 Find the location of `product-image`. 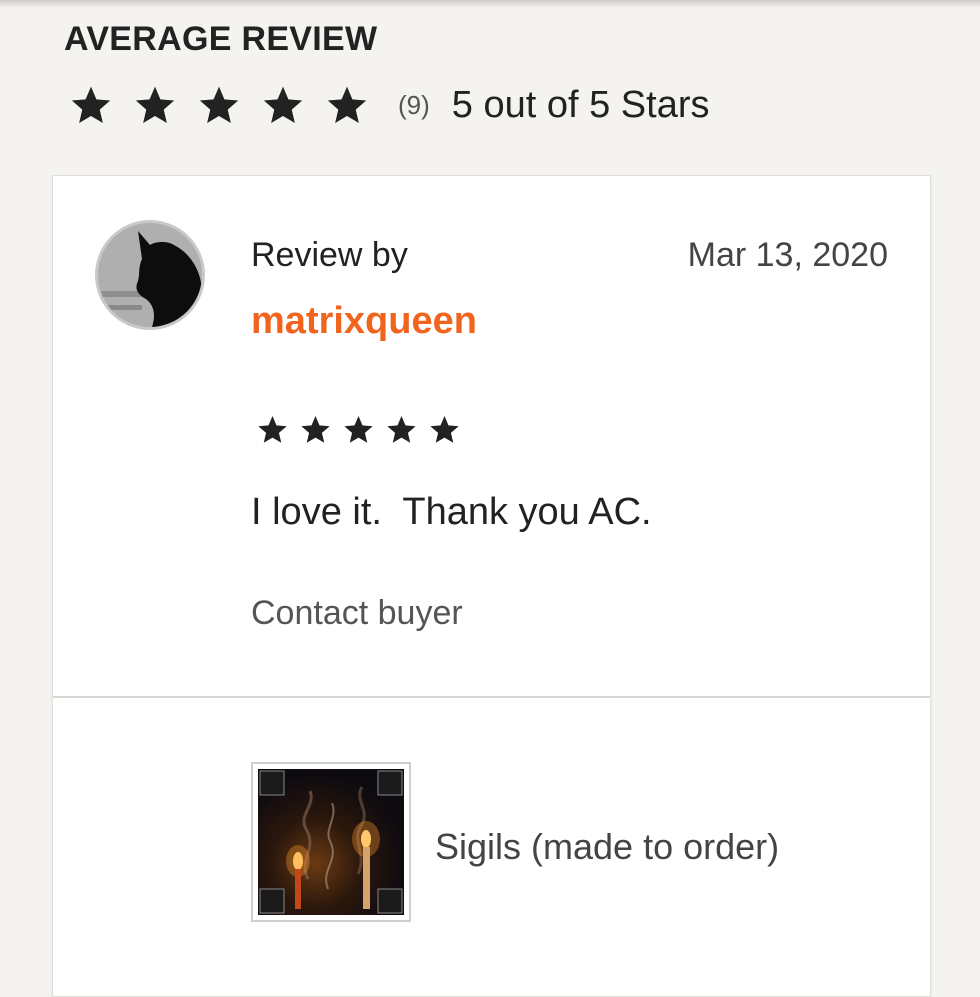

product-image is located at coordinates (331, 842).